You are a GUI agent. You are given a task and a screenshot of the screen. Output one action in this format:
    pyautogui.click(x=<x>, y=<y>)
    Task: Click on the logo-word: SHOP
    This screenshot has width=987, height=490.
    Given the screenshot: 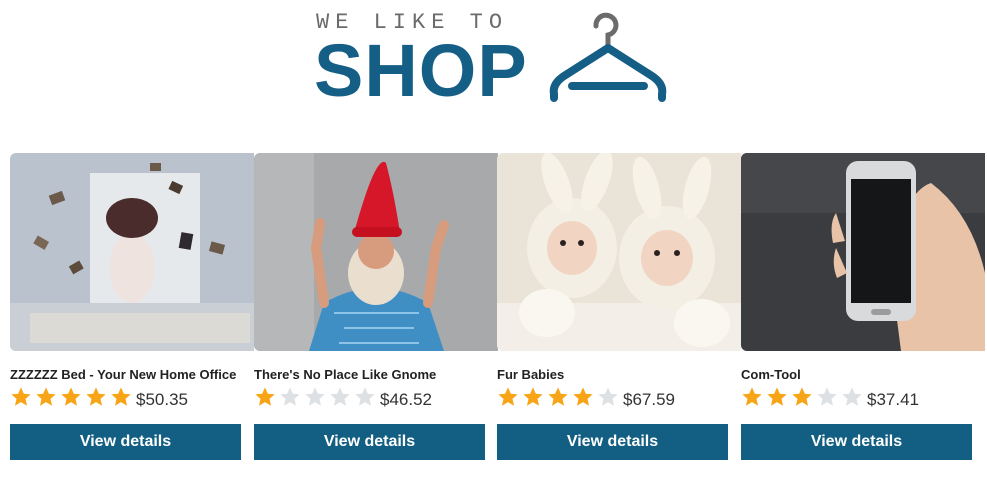 What is the action you would take?
    pyautogui.click(x=421, y=70)
    